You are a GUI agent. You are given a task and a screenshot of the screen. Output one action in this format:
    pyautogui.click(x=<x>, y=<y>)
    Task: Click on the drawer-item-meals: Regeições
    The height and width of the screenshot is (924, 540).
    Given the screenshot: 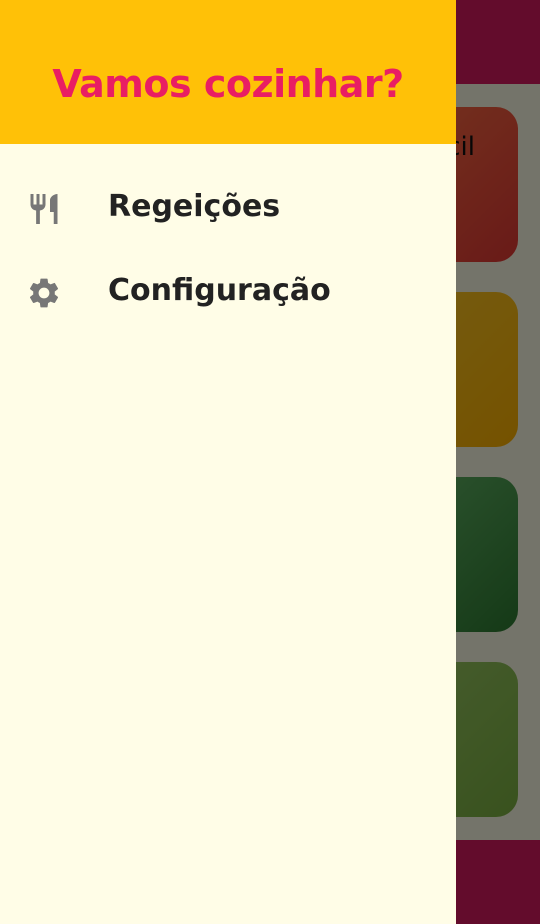 What is the action you would take?
    pyautogui.click(x=228, y=209)
    